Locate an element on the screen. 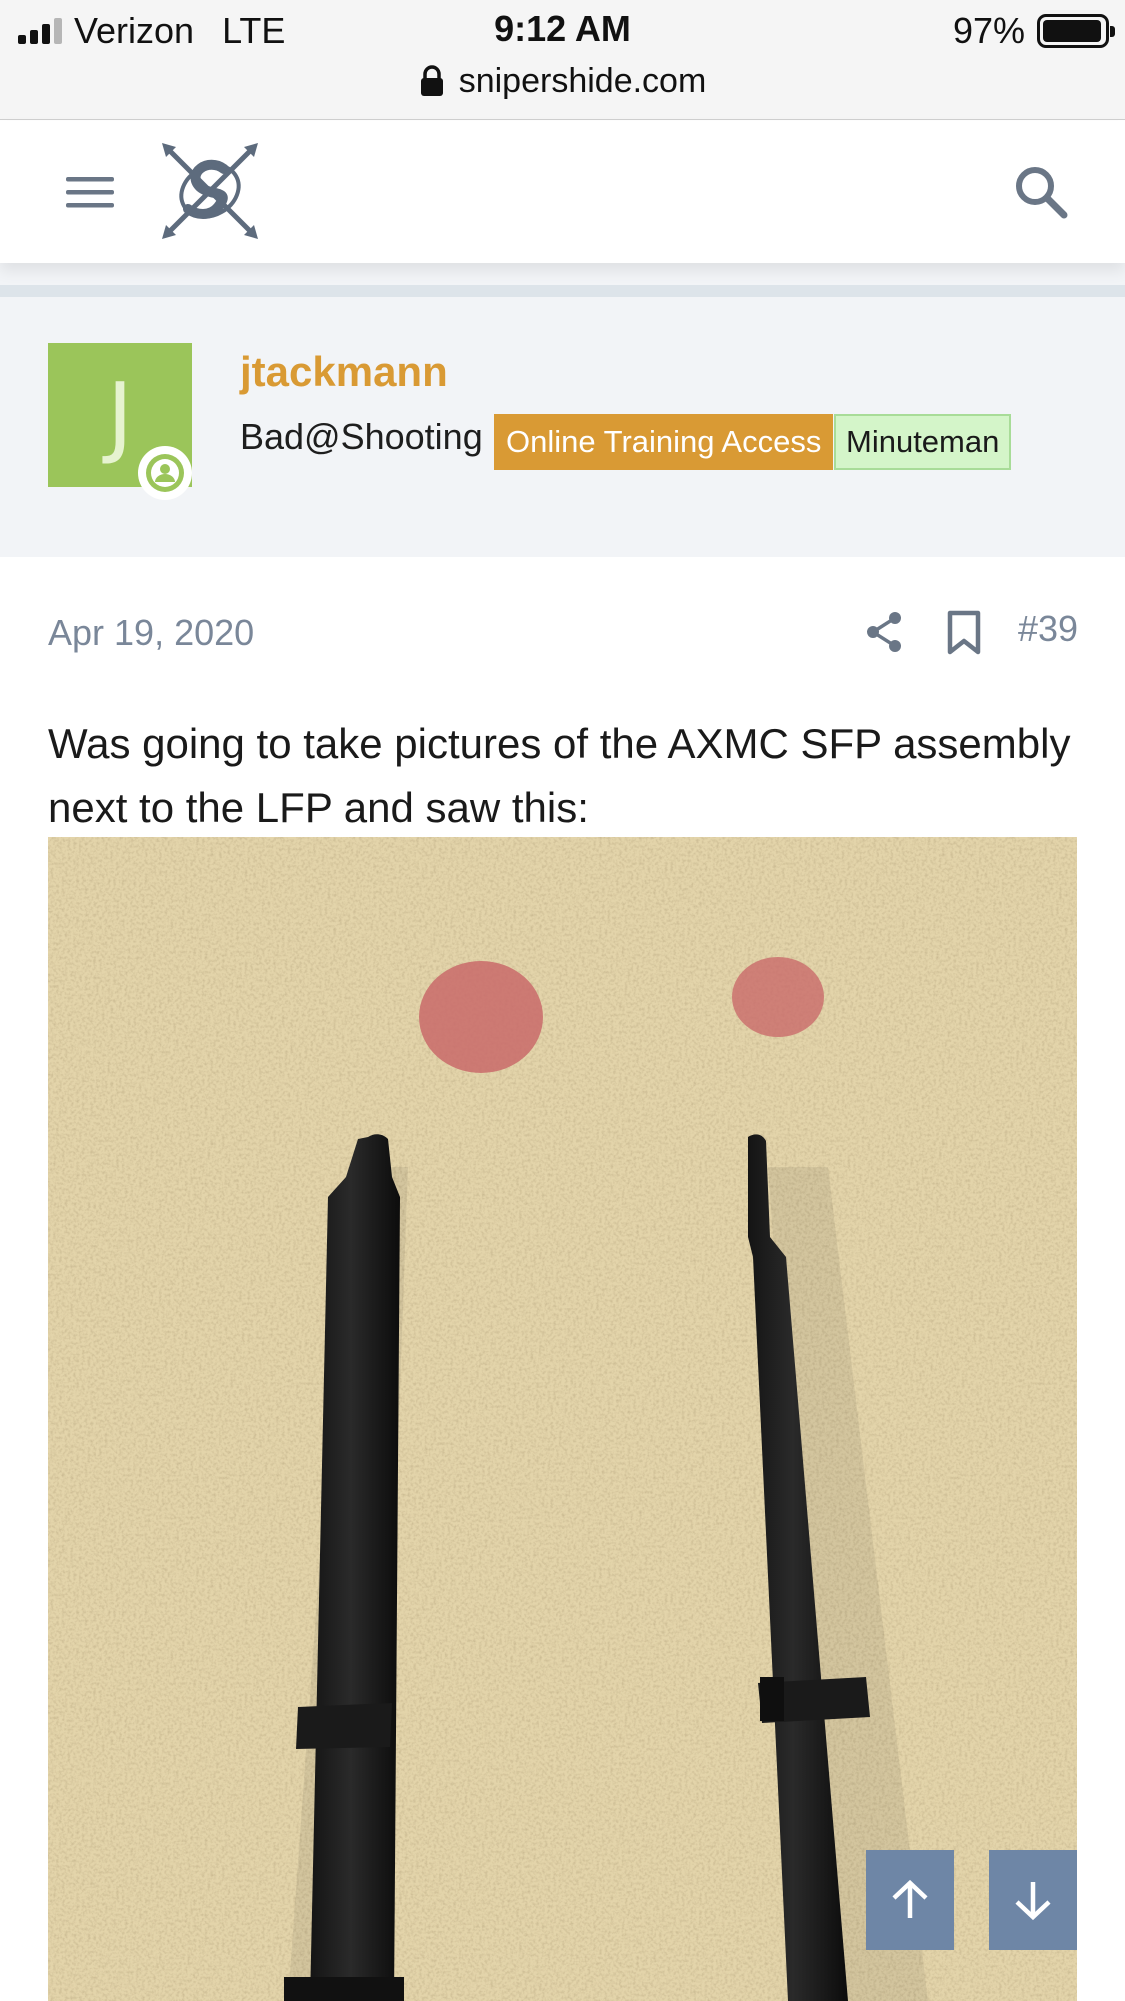 This screenshot has width=1125, height=2001. arrow-down-icon is located at coordinates (1033, 1901).